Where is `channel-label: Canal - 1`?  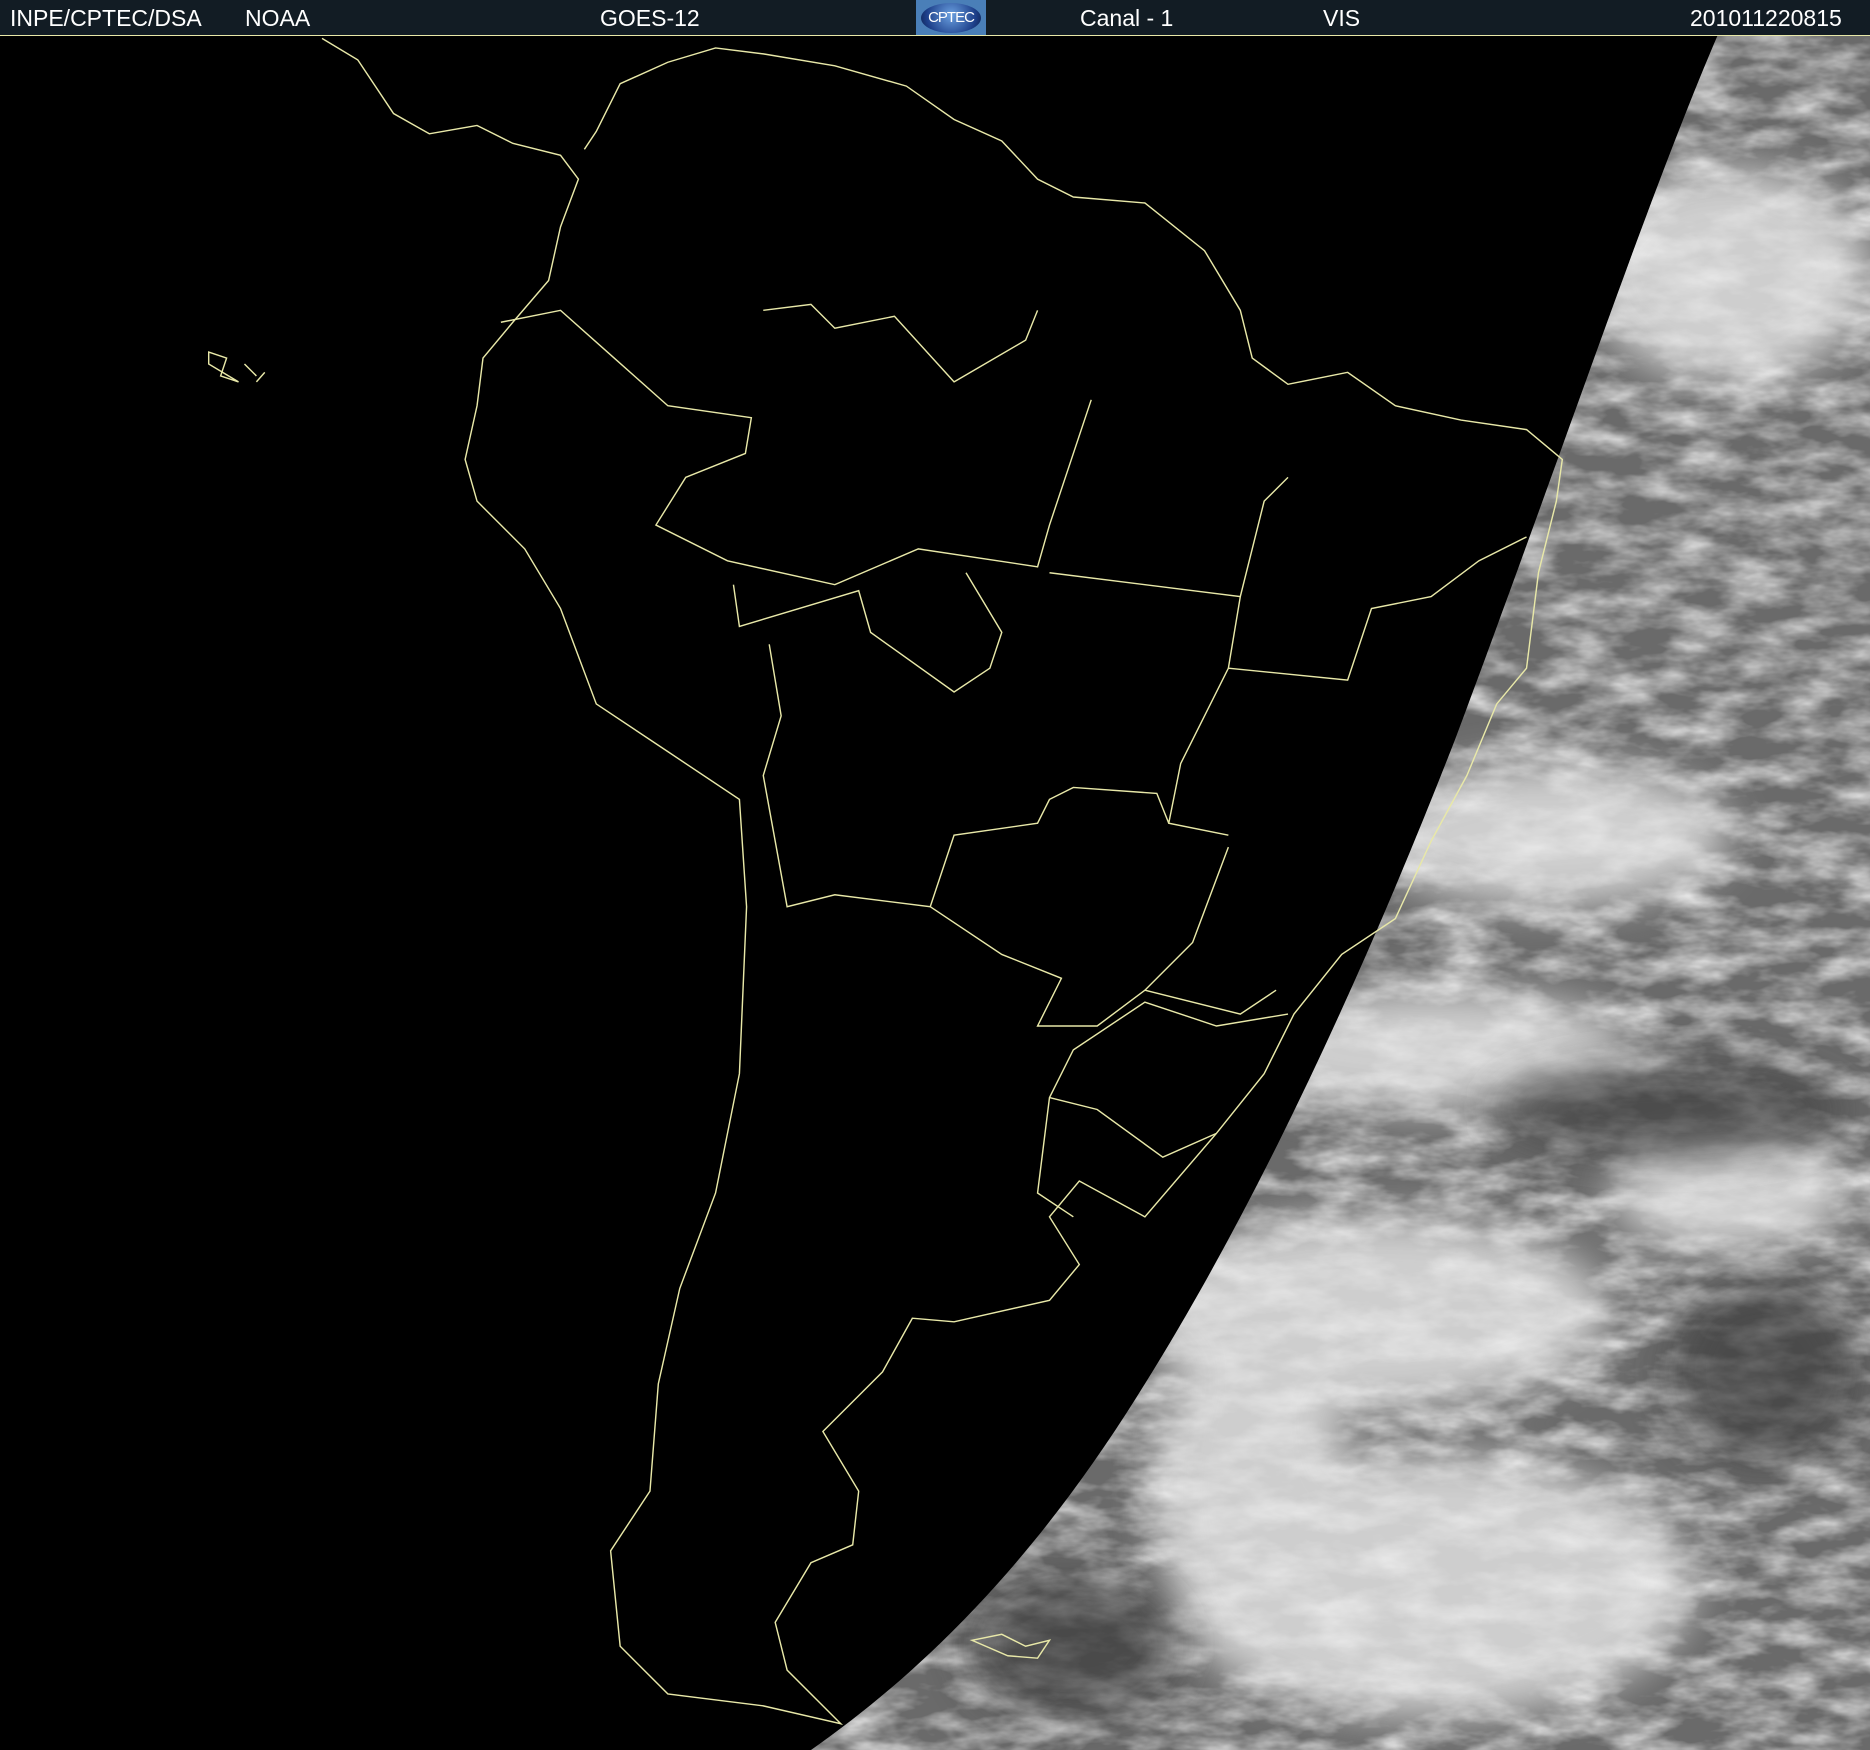 channel-label: Canal - 1 is located at coordinates (1127, 18).